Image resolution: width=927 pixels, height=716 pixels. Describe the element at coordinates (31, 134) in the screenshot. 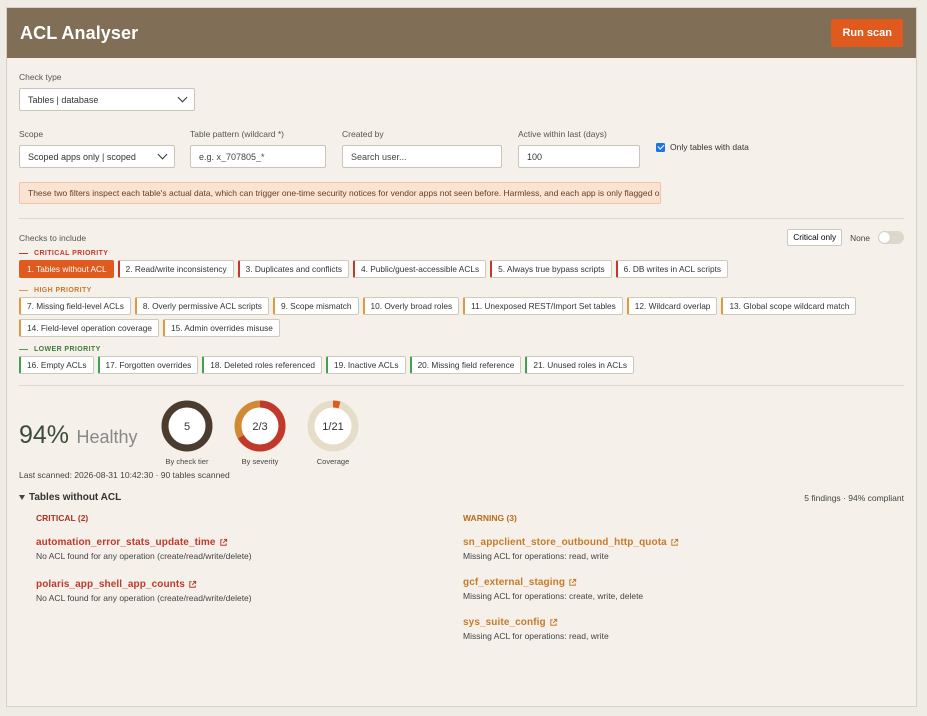

I see `scope-label: Scope` at that location.